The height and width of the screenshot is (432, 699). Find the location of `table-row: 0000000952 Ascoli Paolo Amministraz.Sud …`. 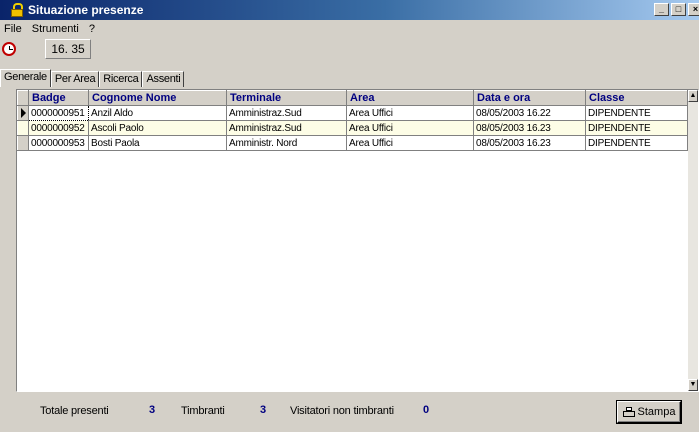

table-row: 0000000952 Ascoli Paolo Amministraz.Sud … is located at coordinates (352, 128).